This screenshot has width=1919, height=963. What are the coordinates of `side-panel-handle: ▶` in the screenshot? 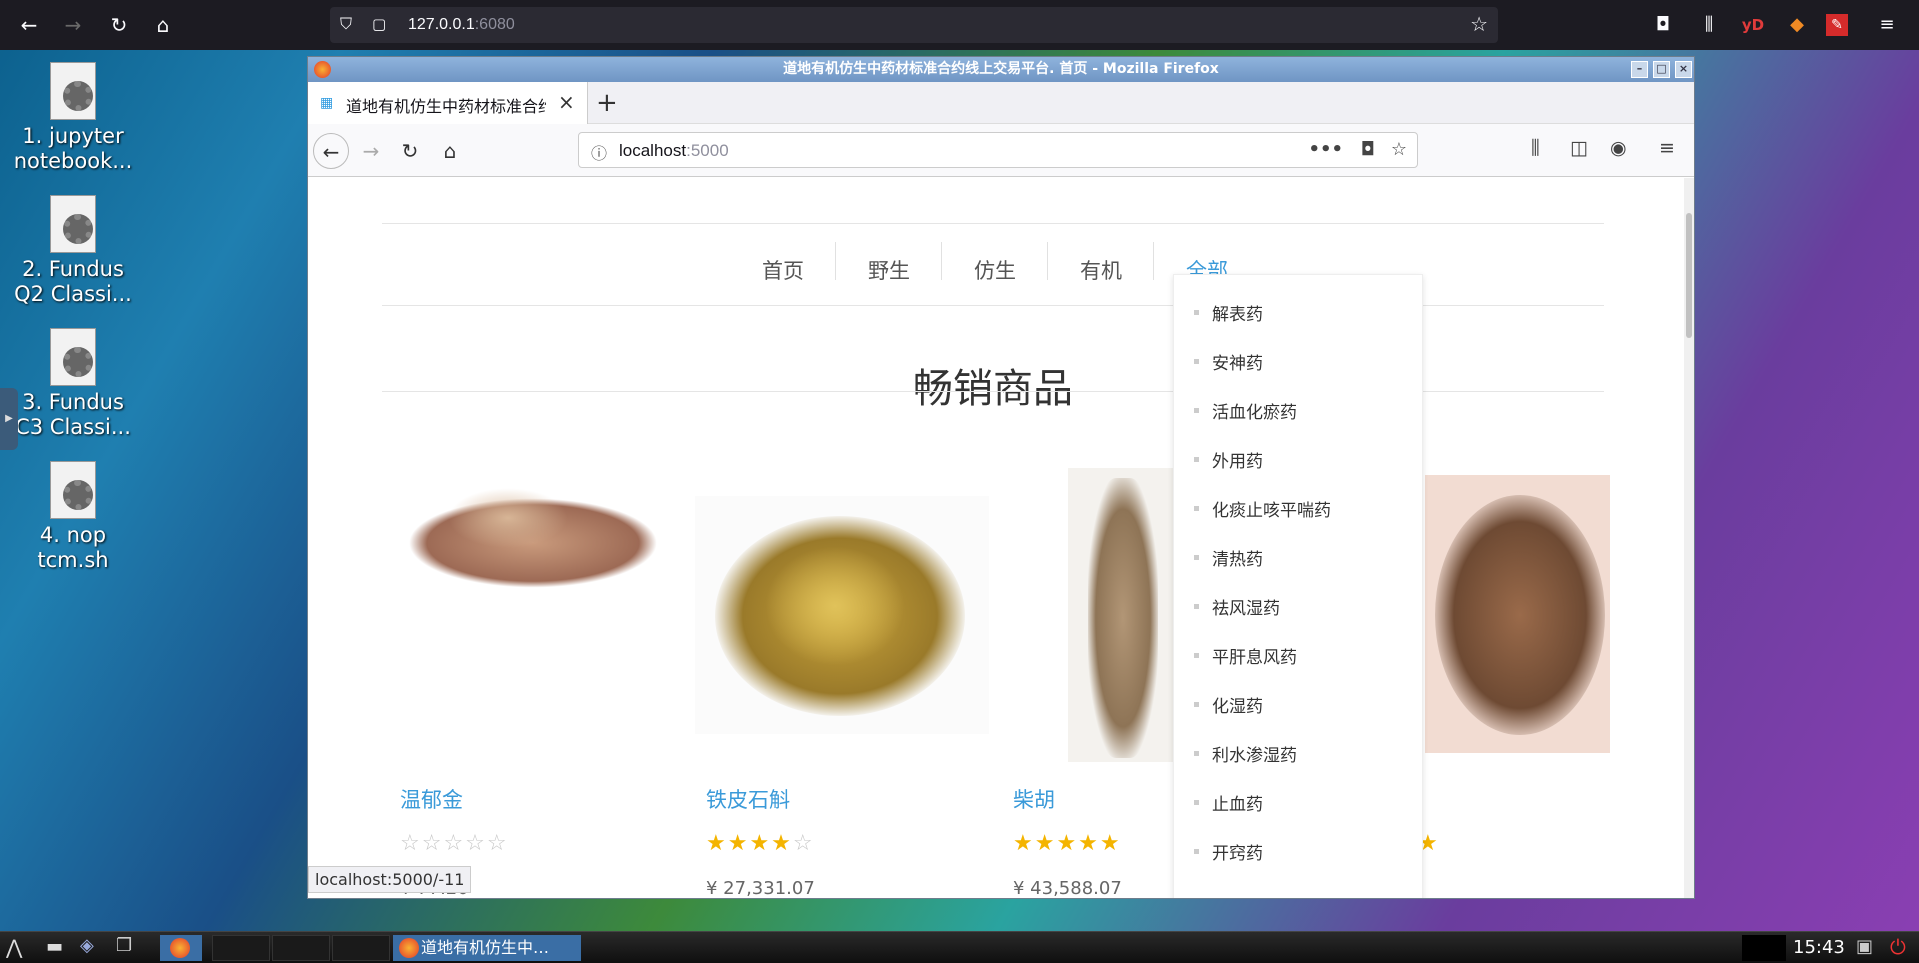 It's located at (9, 419).